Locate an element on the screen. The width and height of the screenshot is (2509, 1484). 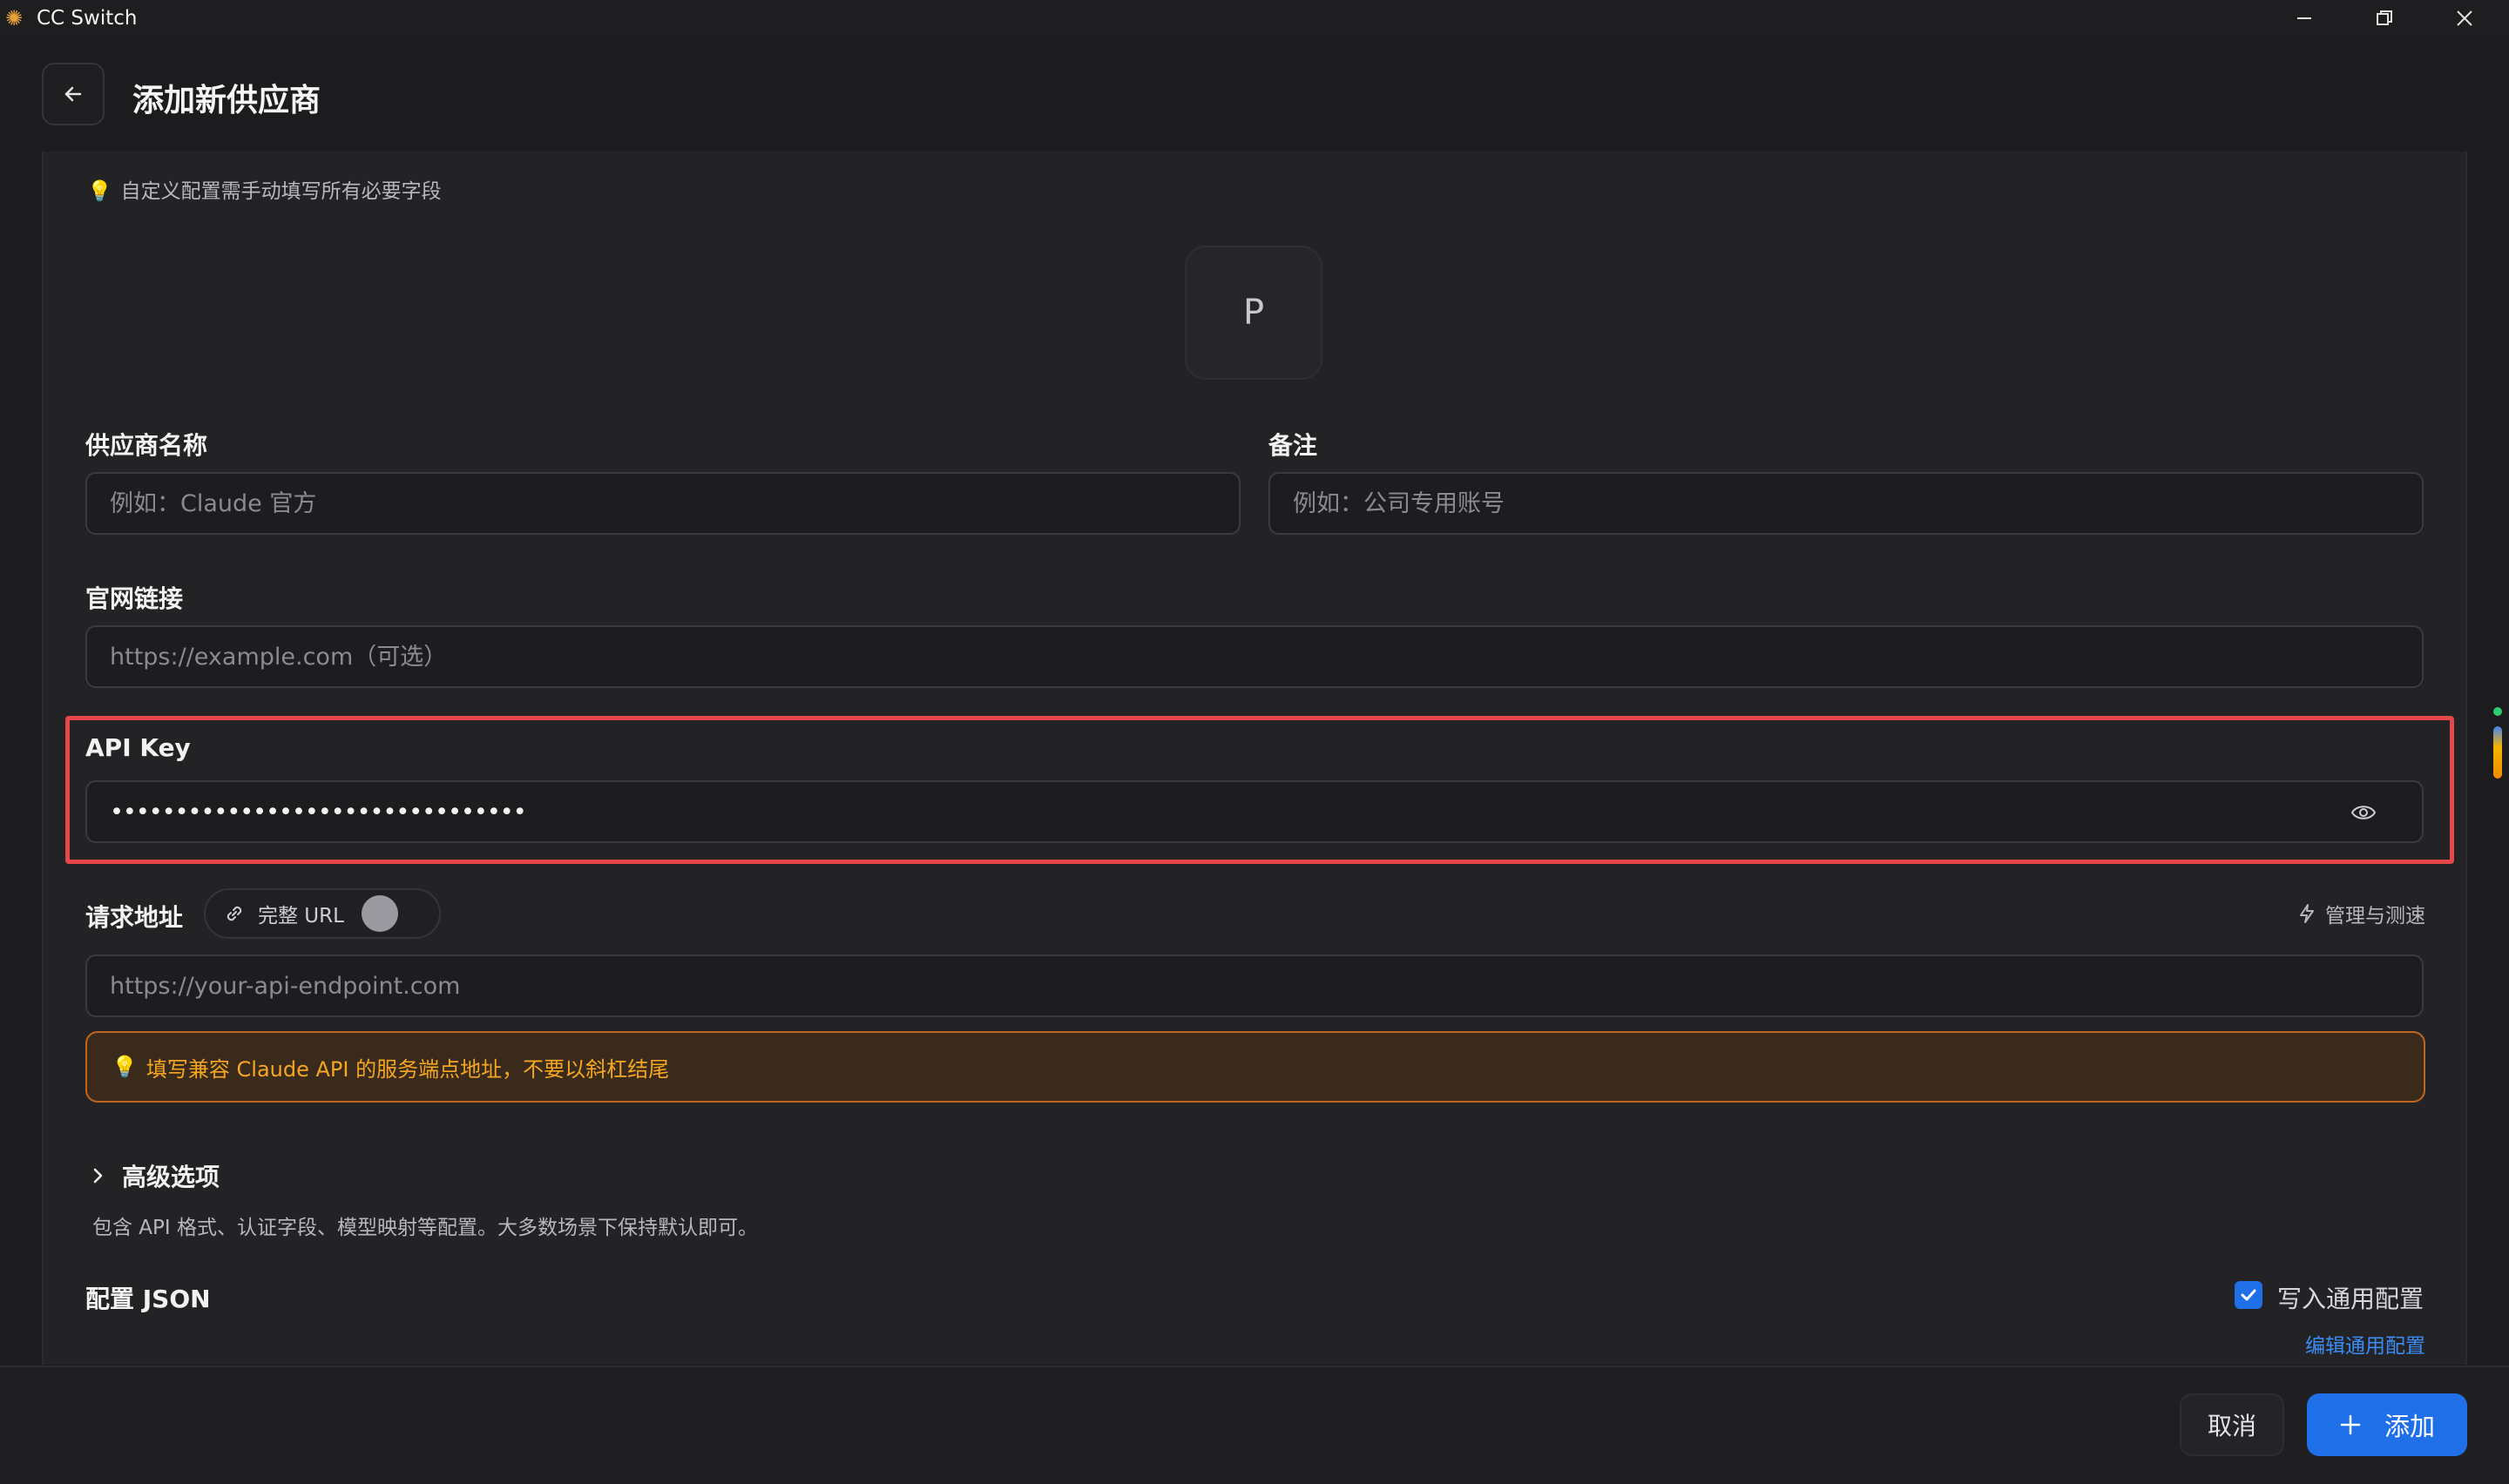
full-url-switch is located at coordinates (379, 913).